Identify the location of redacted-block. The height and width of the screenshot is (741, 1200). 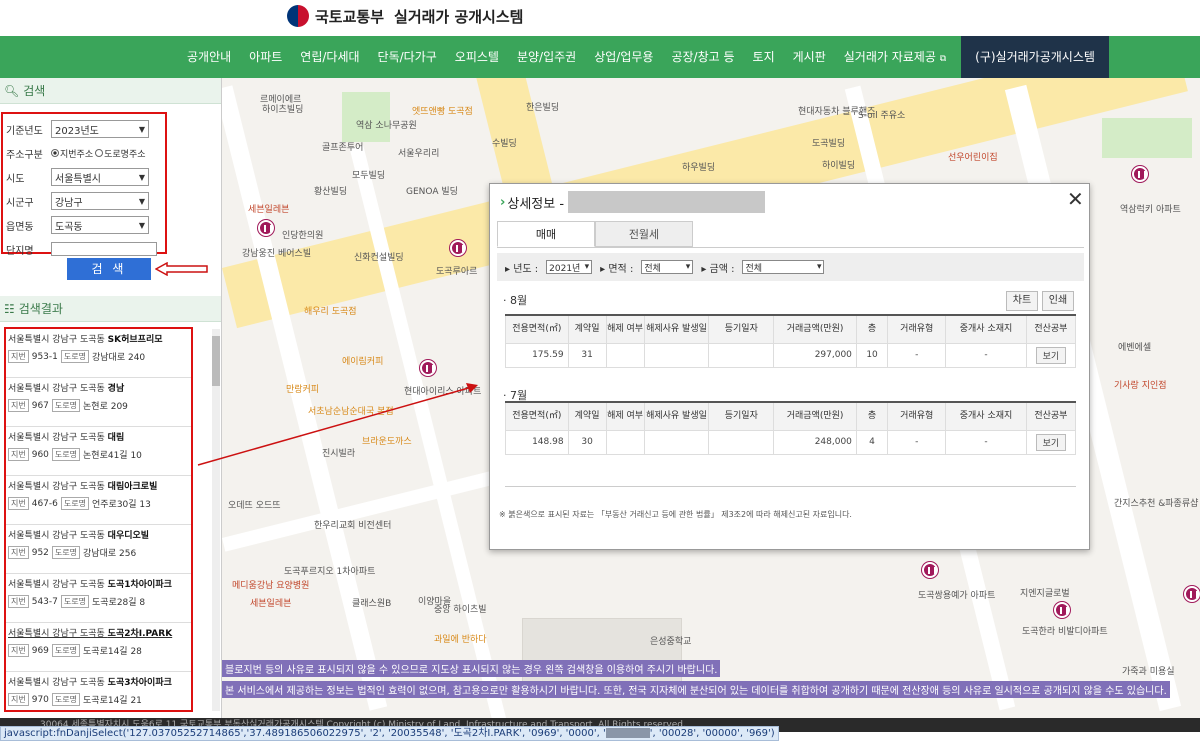
(667, 202).